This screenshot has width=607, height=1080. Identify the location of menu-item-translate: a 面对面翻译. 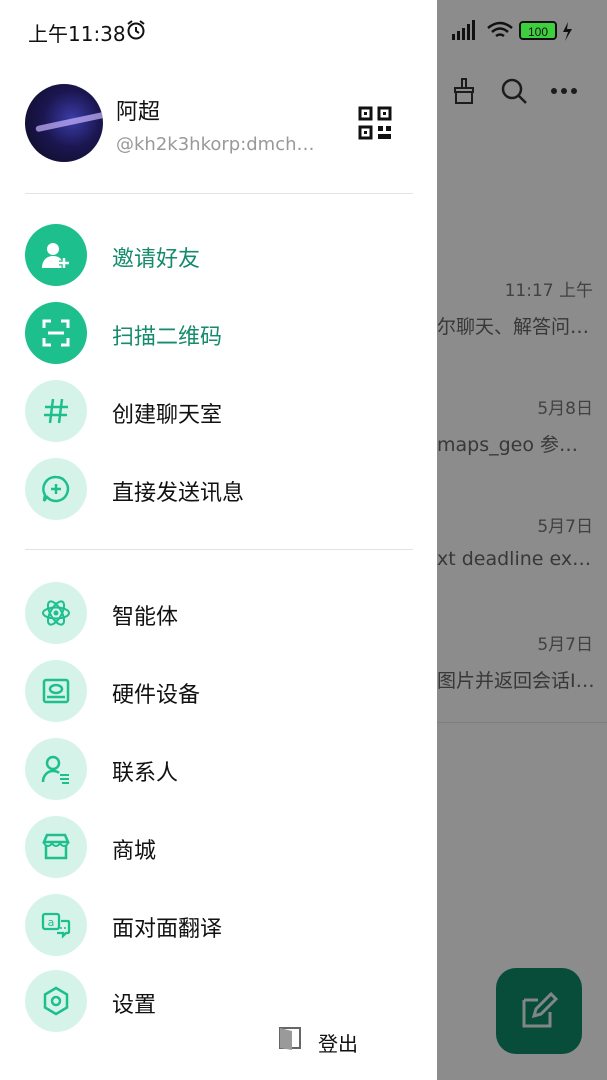
(220, 925).